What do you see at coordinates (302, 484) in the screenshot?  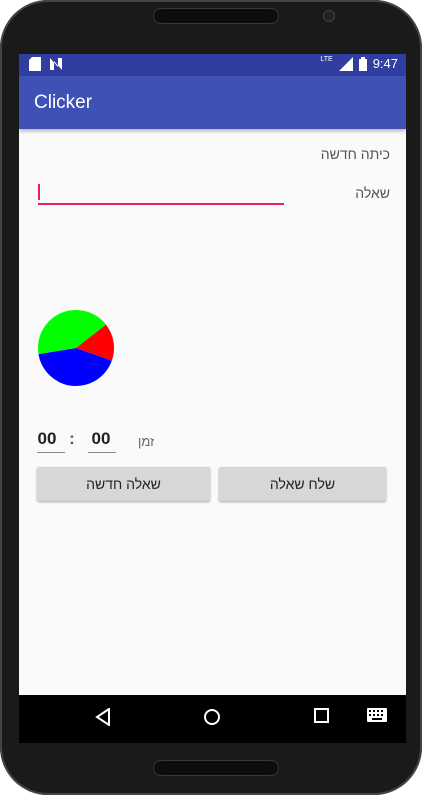 I see `send-question-button: שלח שאלה` at bounding box center [302, 484].